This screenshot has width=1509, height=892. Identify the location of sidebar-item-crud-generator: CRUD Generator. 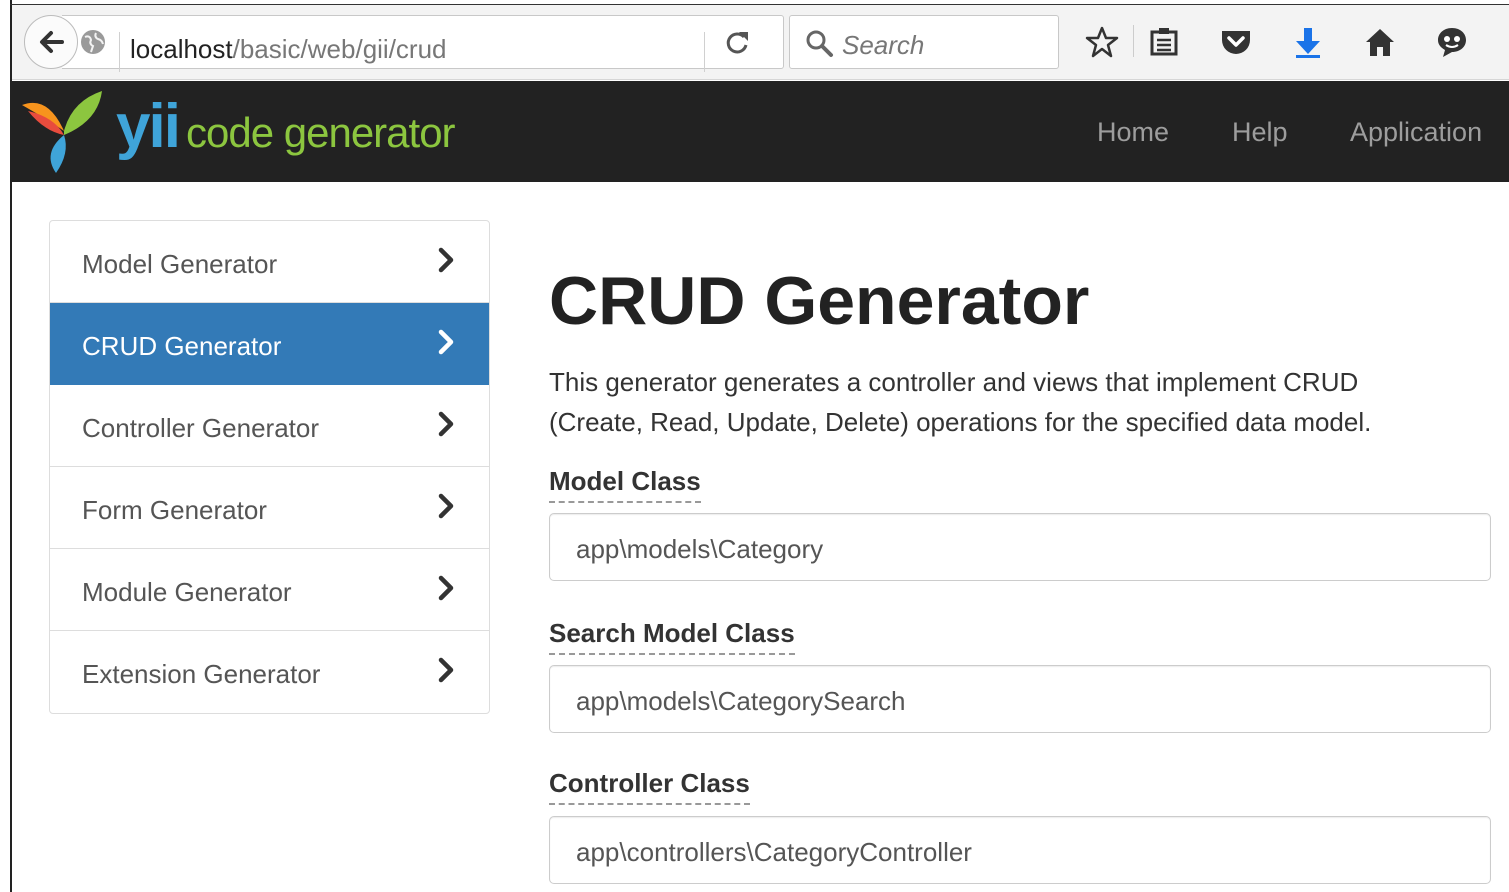
(269, 344).